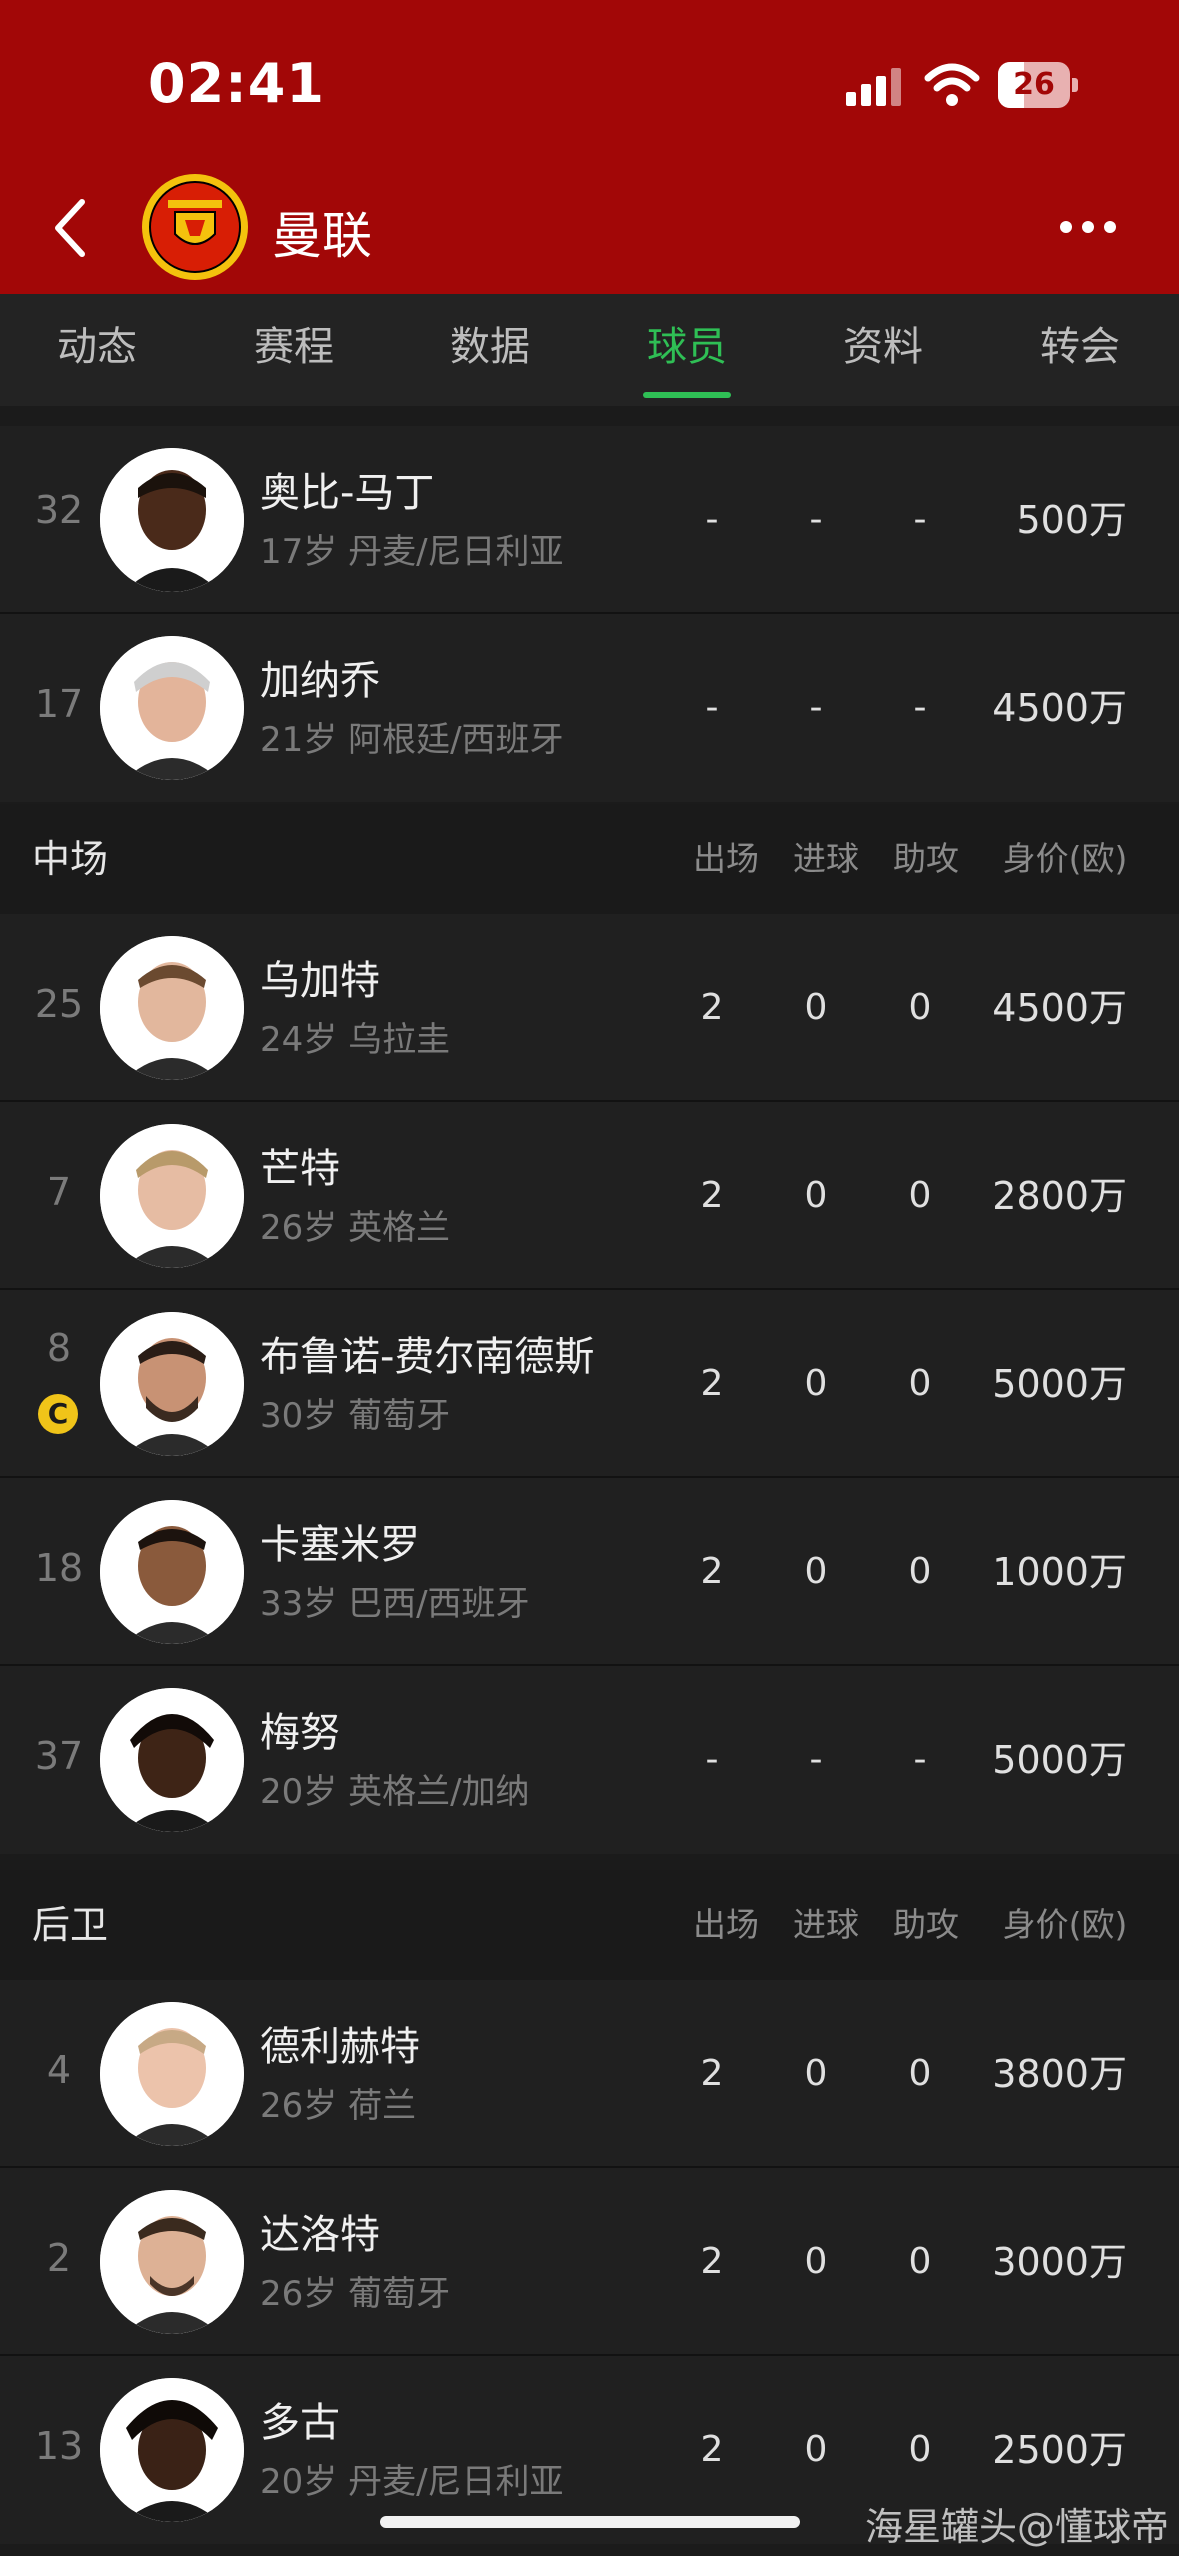 The width and height of the screenshot is (1179, 2556). Describe the element at coordinates (1088, 227) in the screenshot. I see `more-options-icon` at that location.